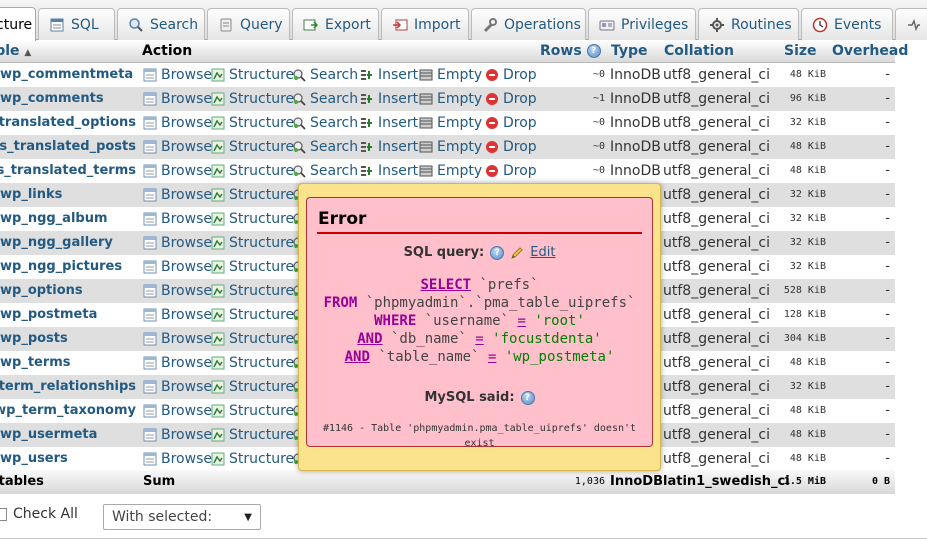  I want to click on tab-more, so click(911, 24).